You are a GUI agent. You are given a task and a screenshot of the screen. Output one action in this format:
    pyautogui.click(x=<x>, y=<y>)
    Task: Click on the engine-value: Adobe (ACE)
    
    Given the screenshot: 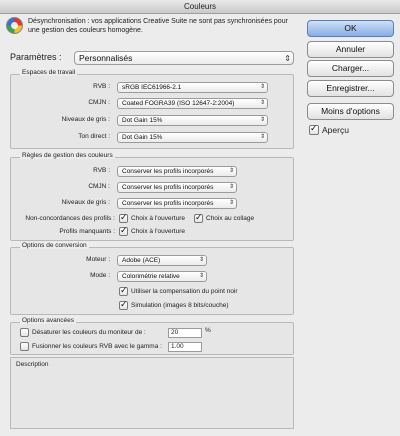 What is the action you would take?
    pyautogui.click(x=141, y=260)
    